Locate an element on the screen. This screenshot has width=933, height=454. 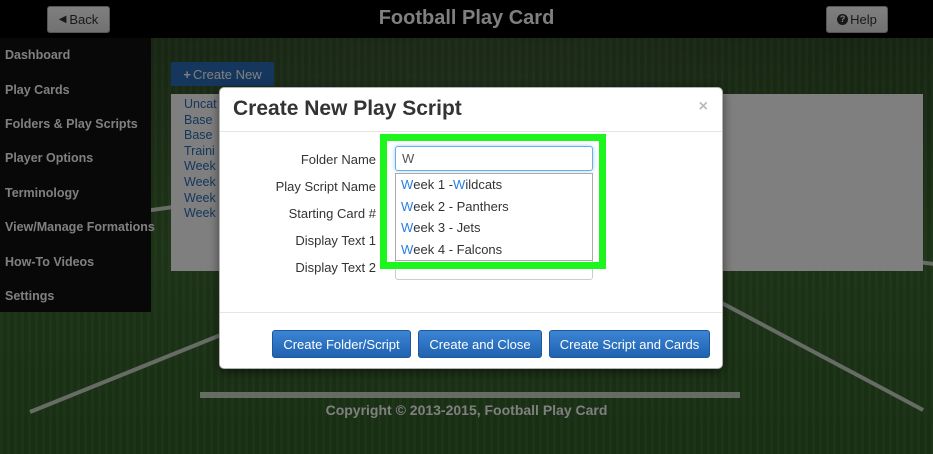
play-script-name-label: Play Script Name is located at coordinates (325, 186).